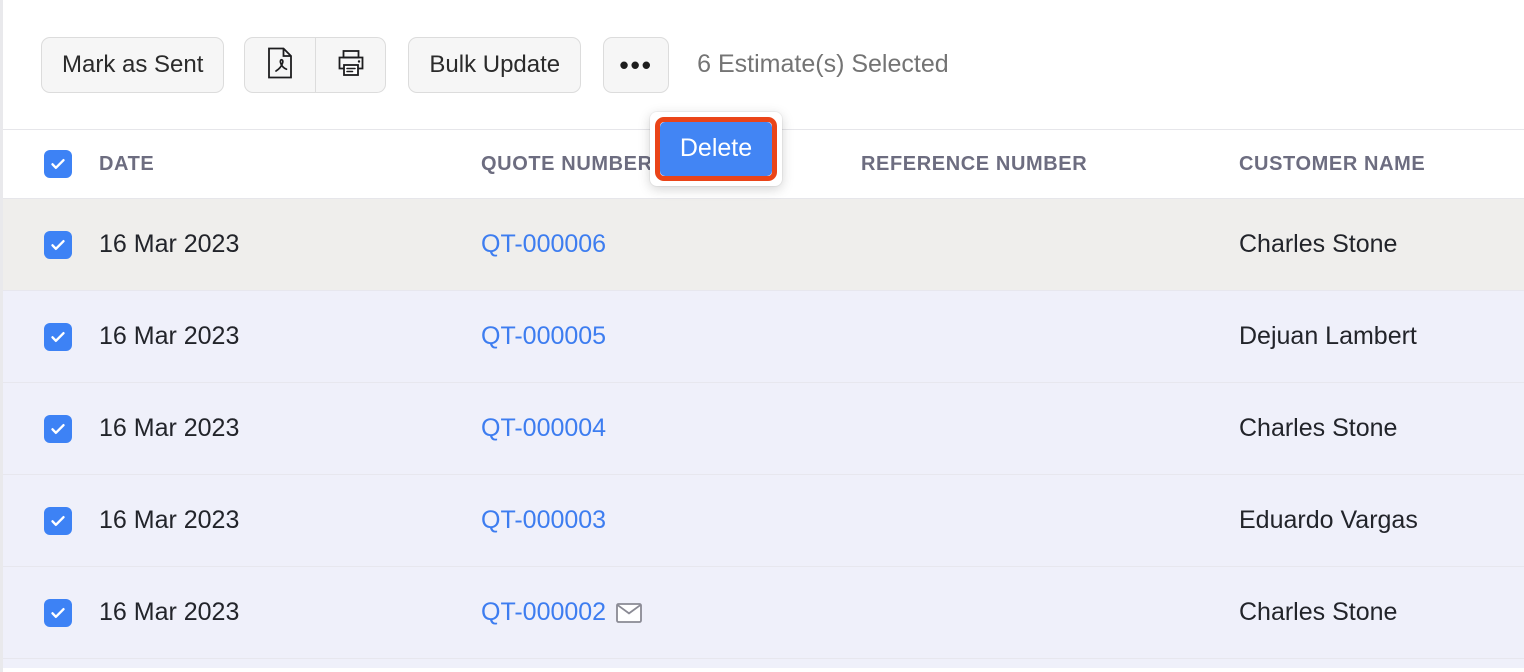 Image resolution: width=1524 pixels, height=672 pixels. I want to click on delete-menu-item: Delete, so click(716, 149).